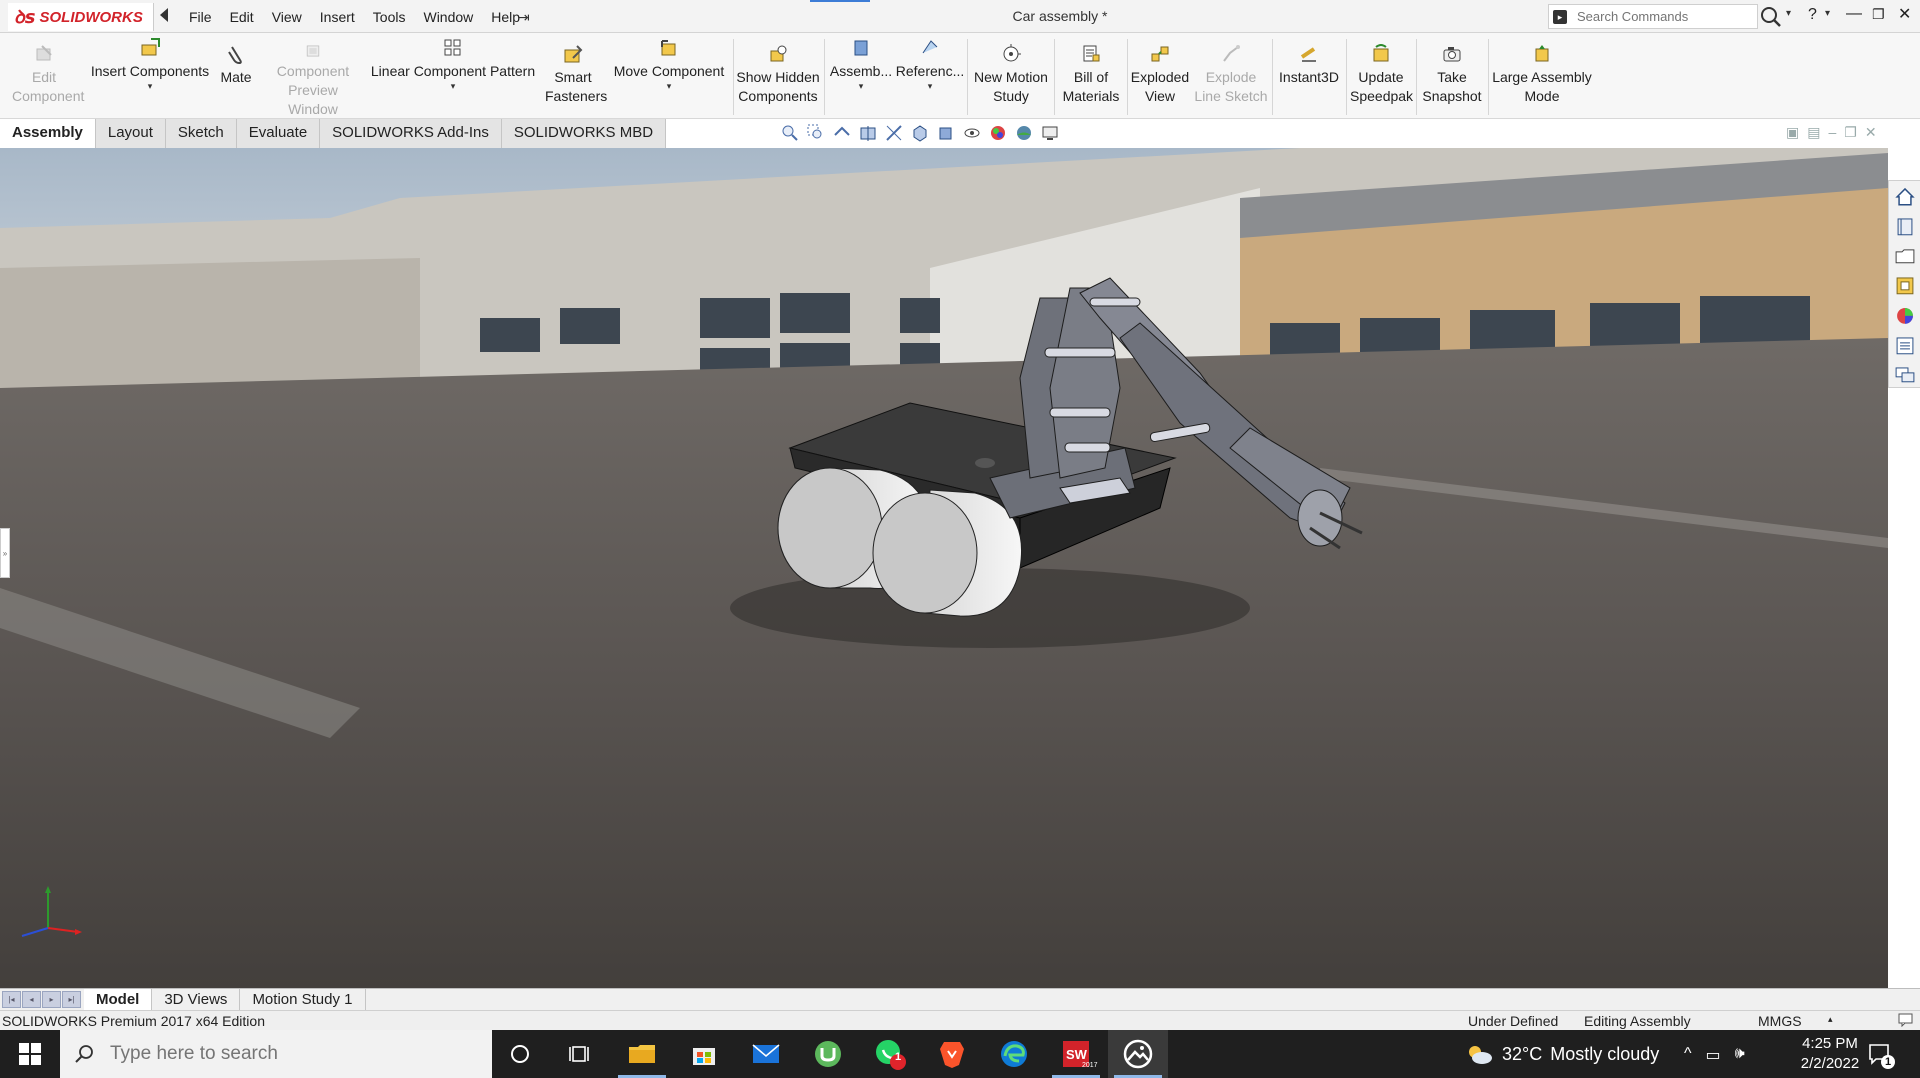 This screenshot has height=1078, width=1920. Describe the element at coordinates (1830, 1019) in the screenshot. I see `units-dropdown-icon: ▴` at that location.